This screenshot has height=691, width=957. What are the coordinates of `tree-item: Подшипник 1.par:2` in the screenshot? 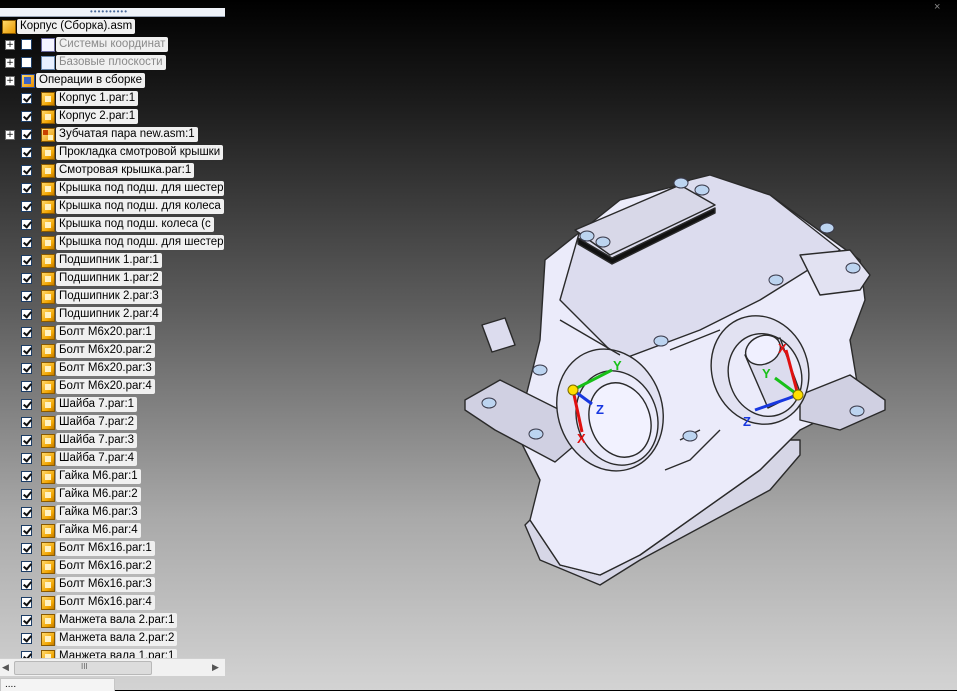 It's located at (112, 279).